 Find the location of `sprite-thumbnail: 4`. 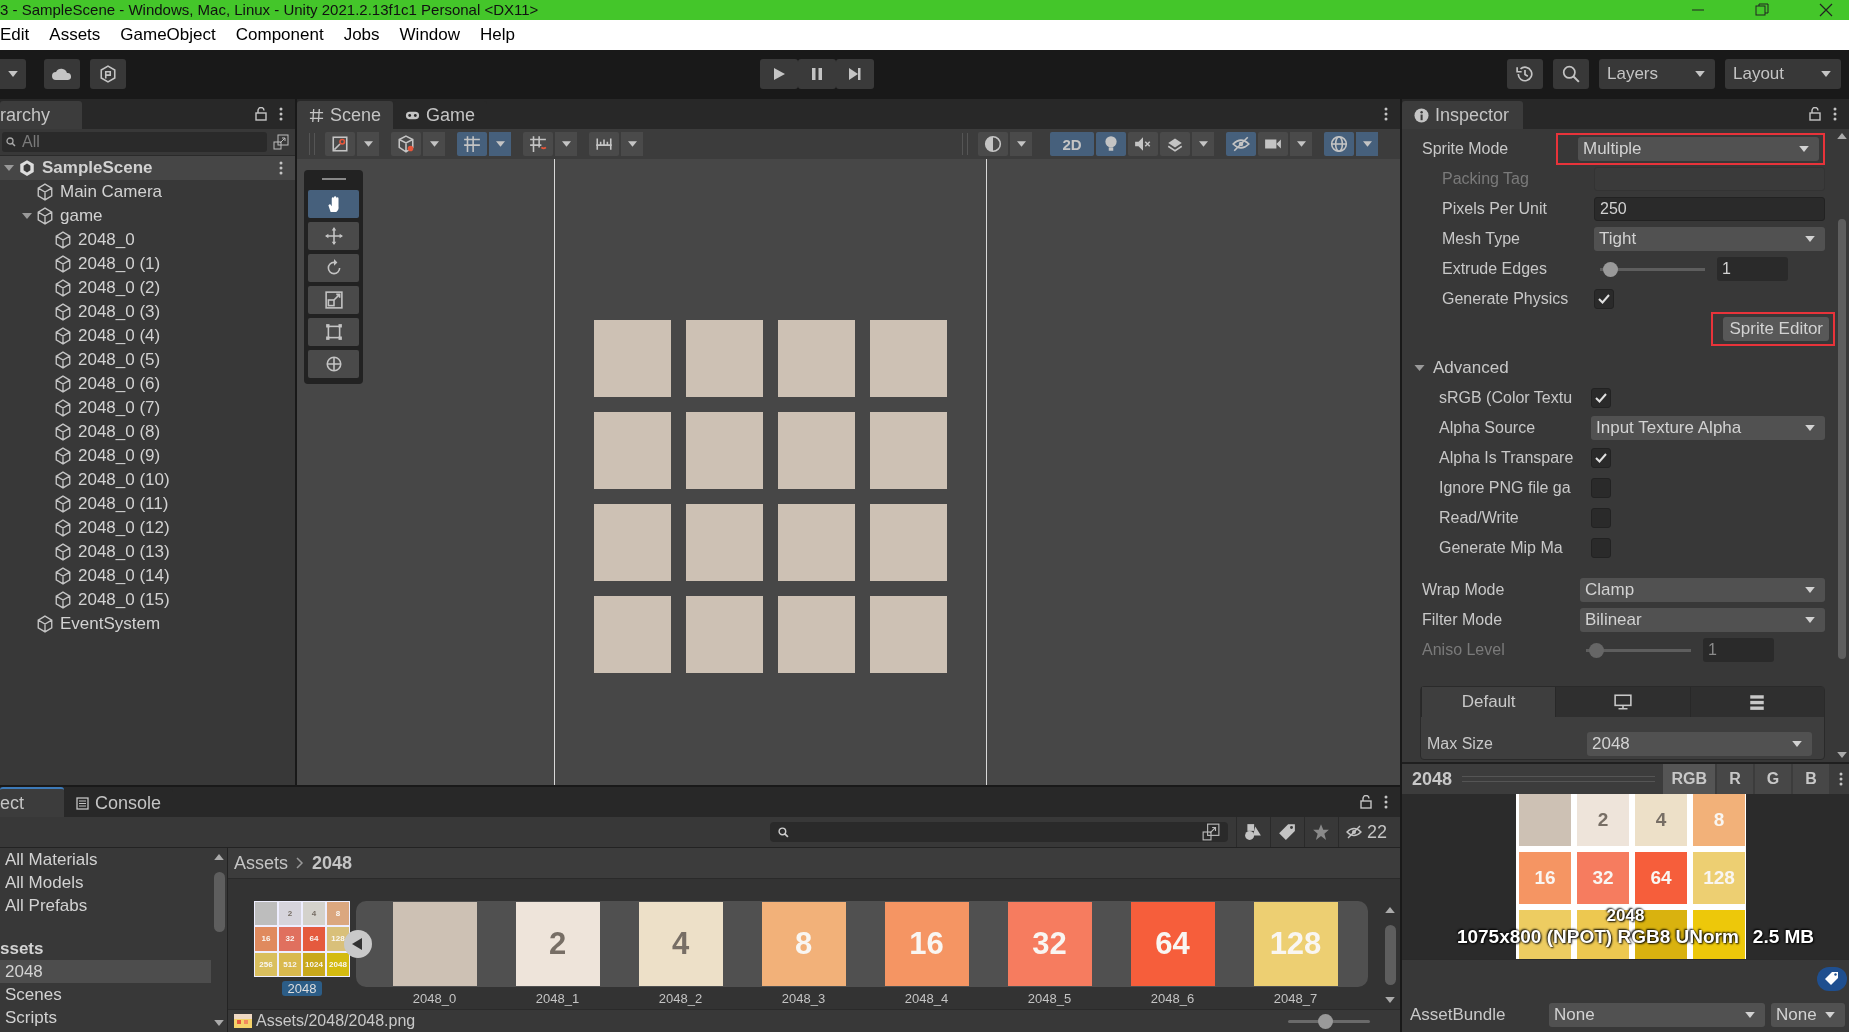

sprite-thumbnail: 4 is located at coordinates (680, 944).